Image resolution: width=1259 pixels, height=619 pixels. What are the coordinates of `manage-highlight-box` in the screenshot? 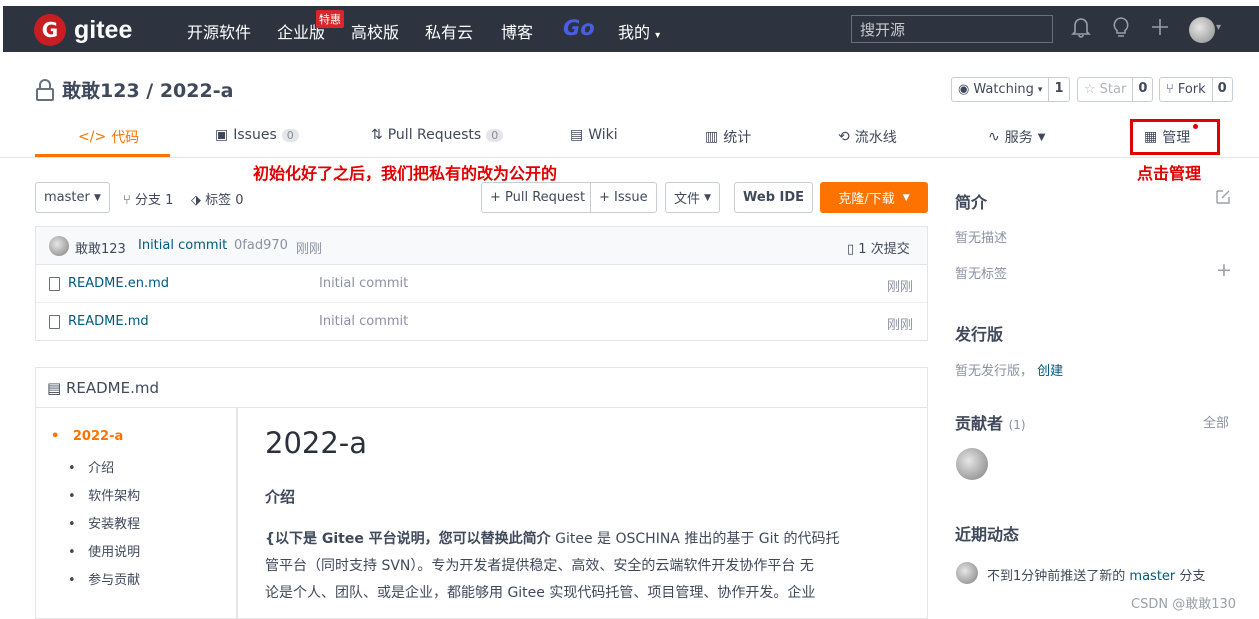 It's located at (1175, 137).